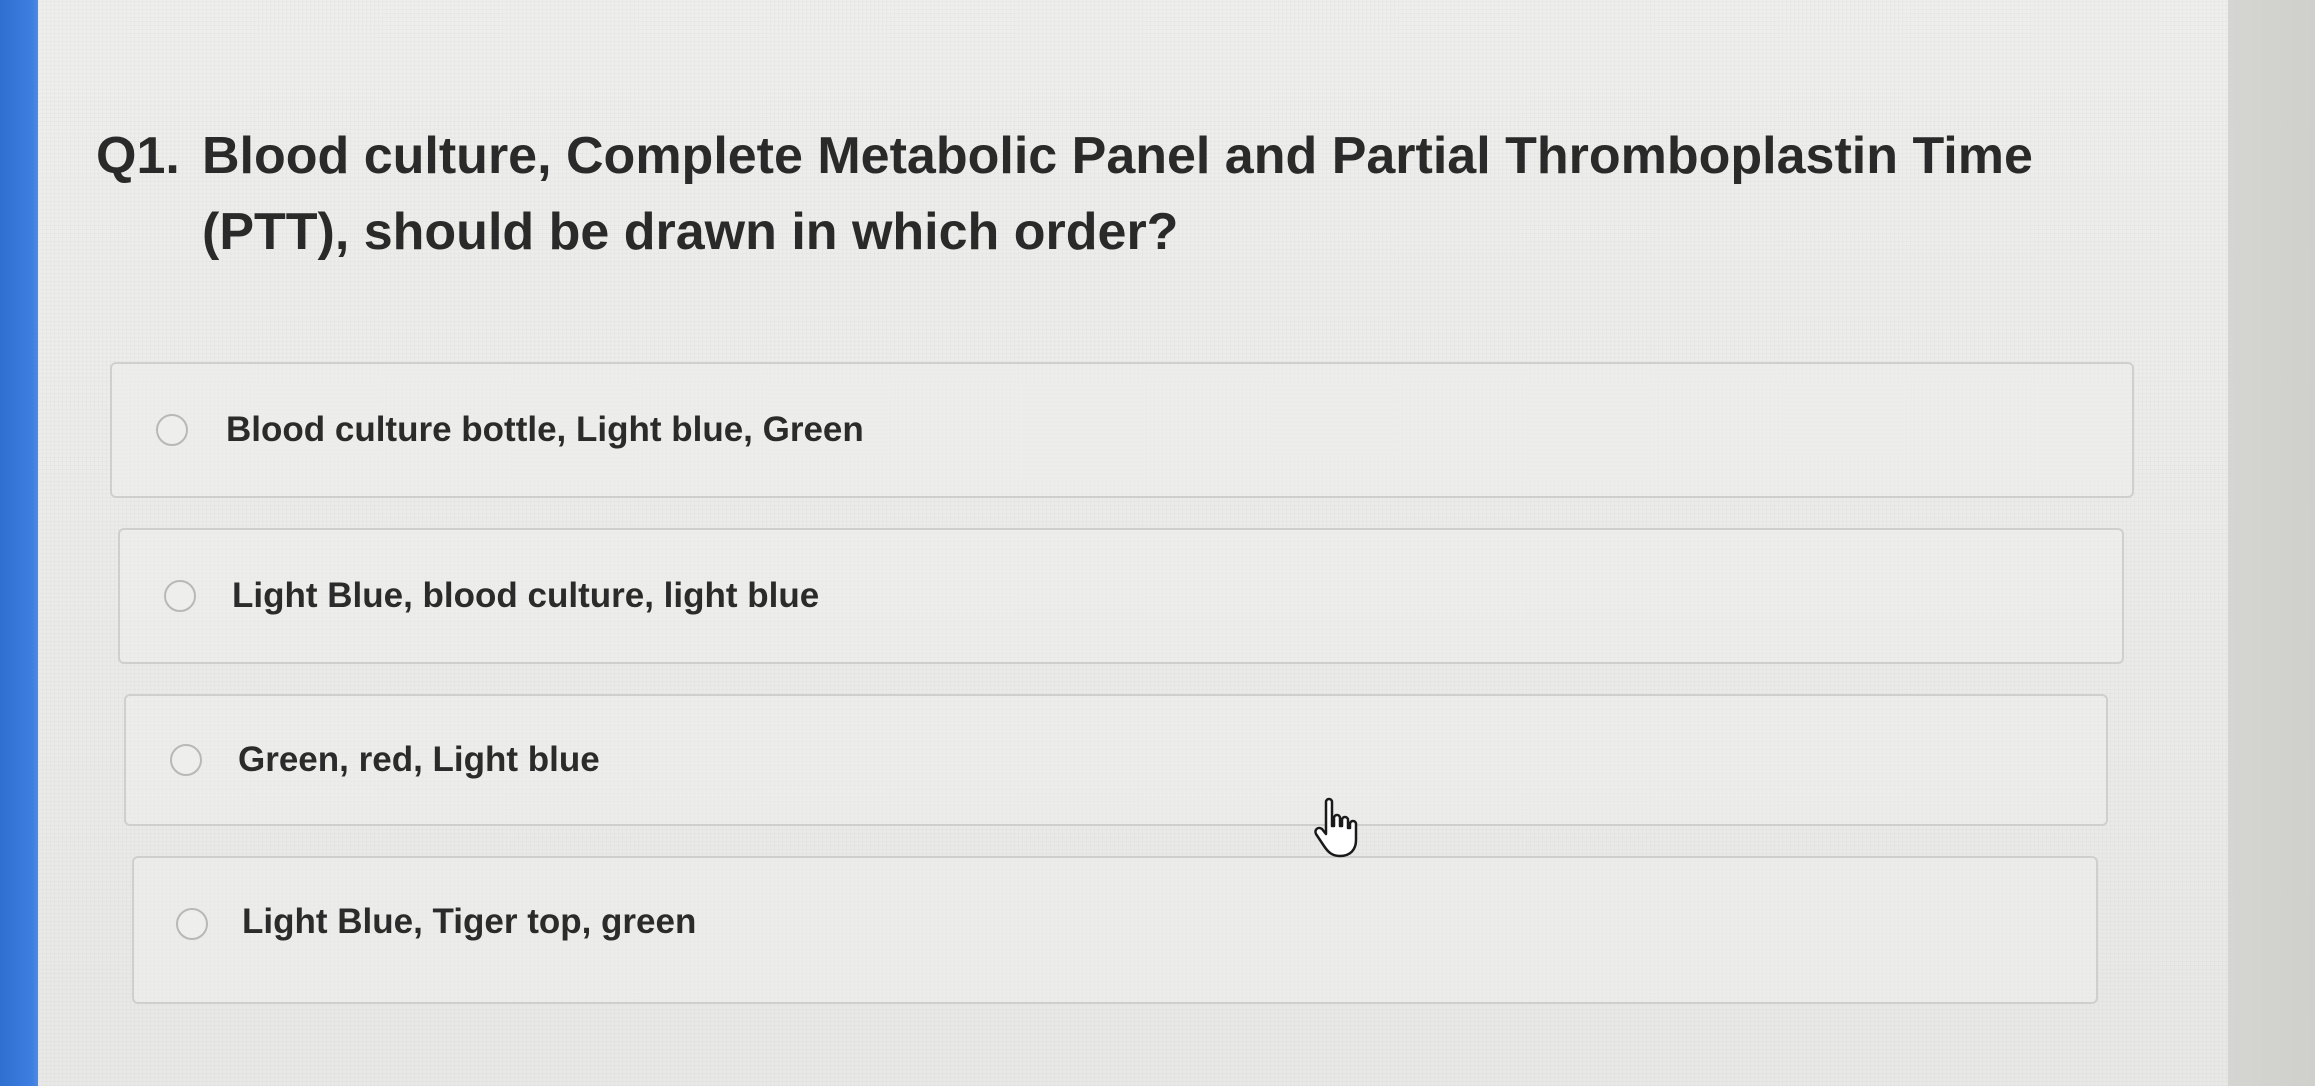 The image size is (2315, 1086). What do you see at coordinates (419, 759) in the screenshot?
I see `answer-option-label: Green, red, Light blue` at bounding box center [419, 759].